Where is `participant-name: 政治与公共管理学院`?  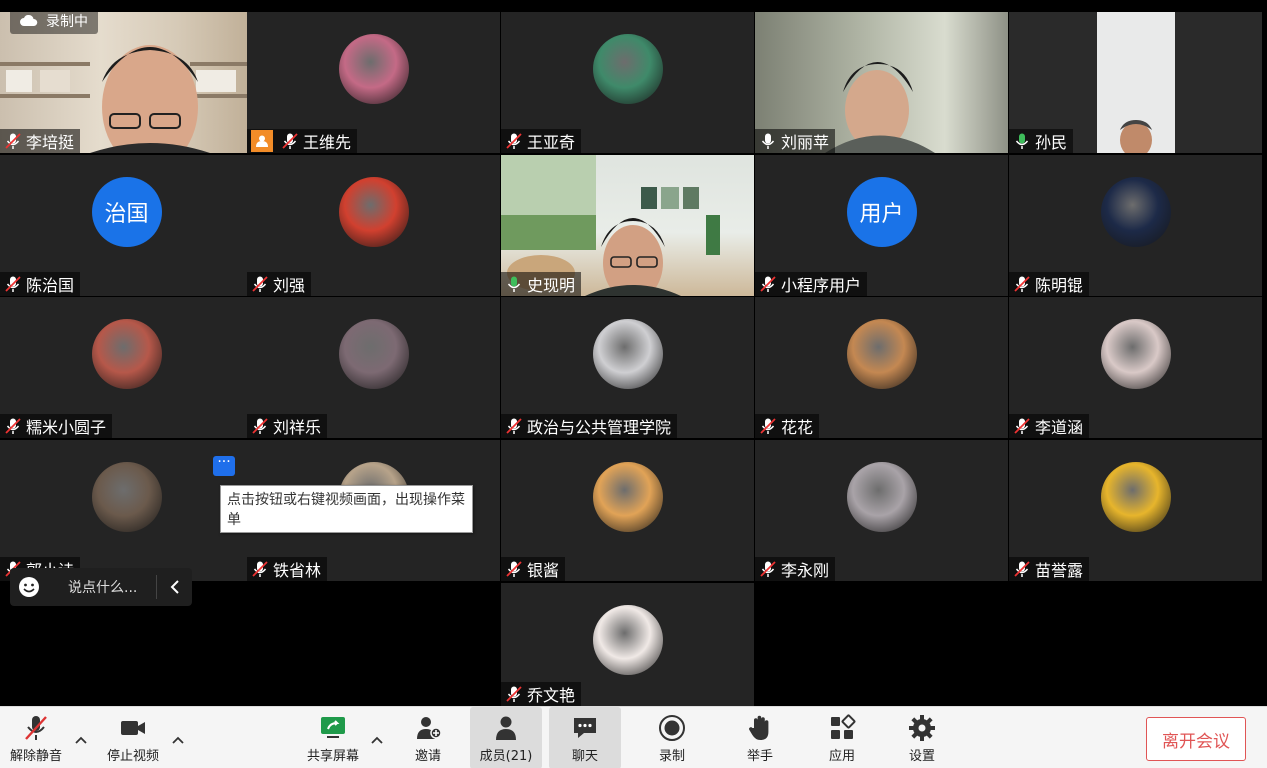 participant-name: 政治与公共管理学院 is located at coordinates (599, 427).